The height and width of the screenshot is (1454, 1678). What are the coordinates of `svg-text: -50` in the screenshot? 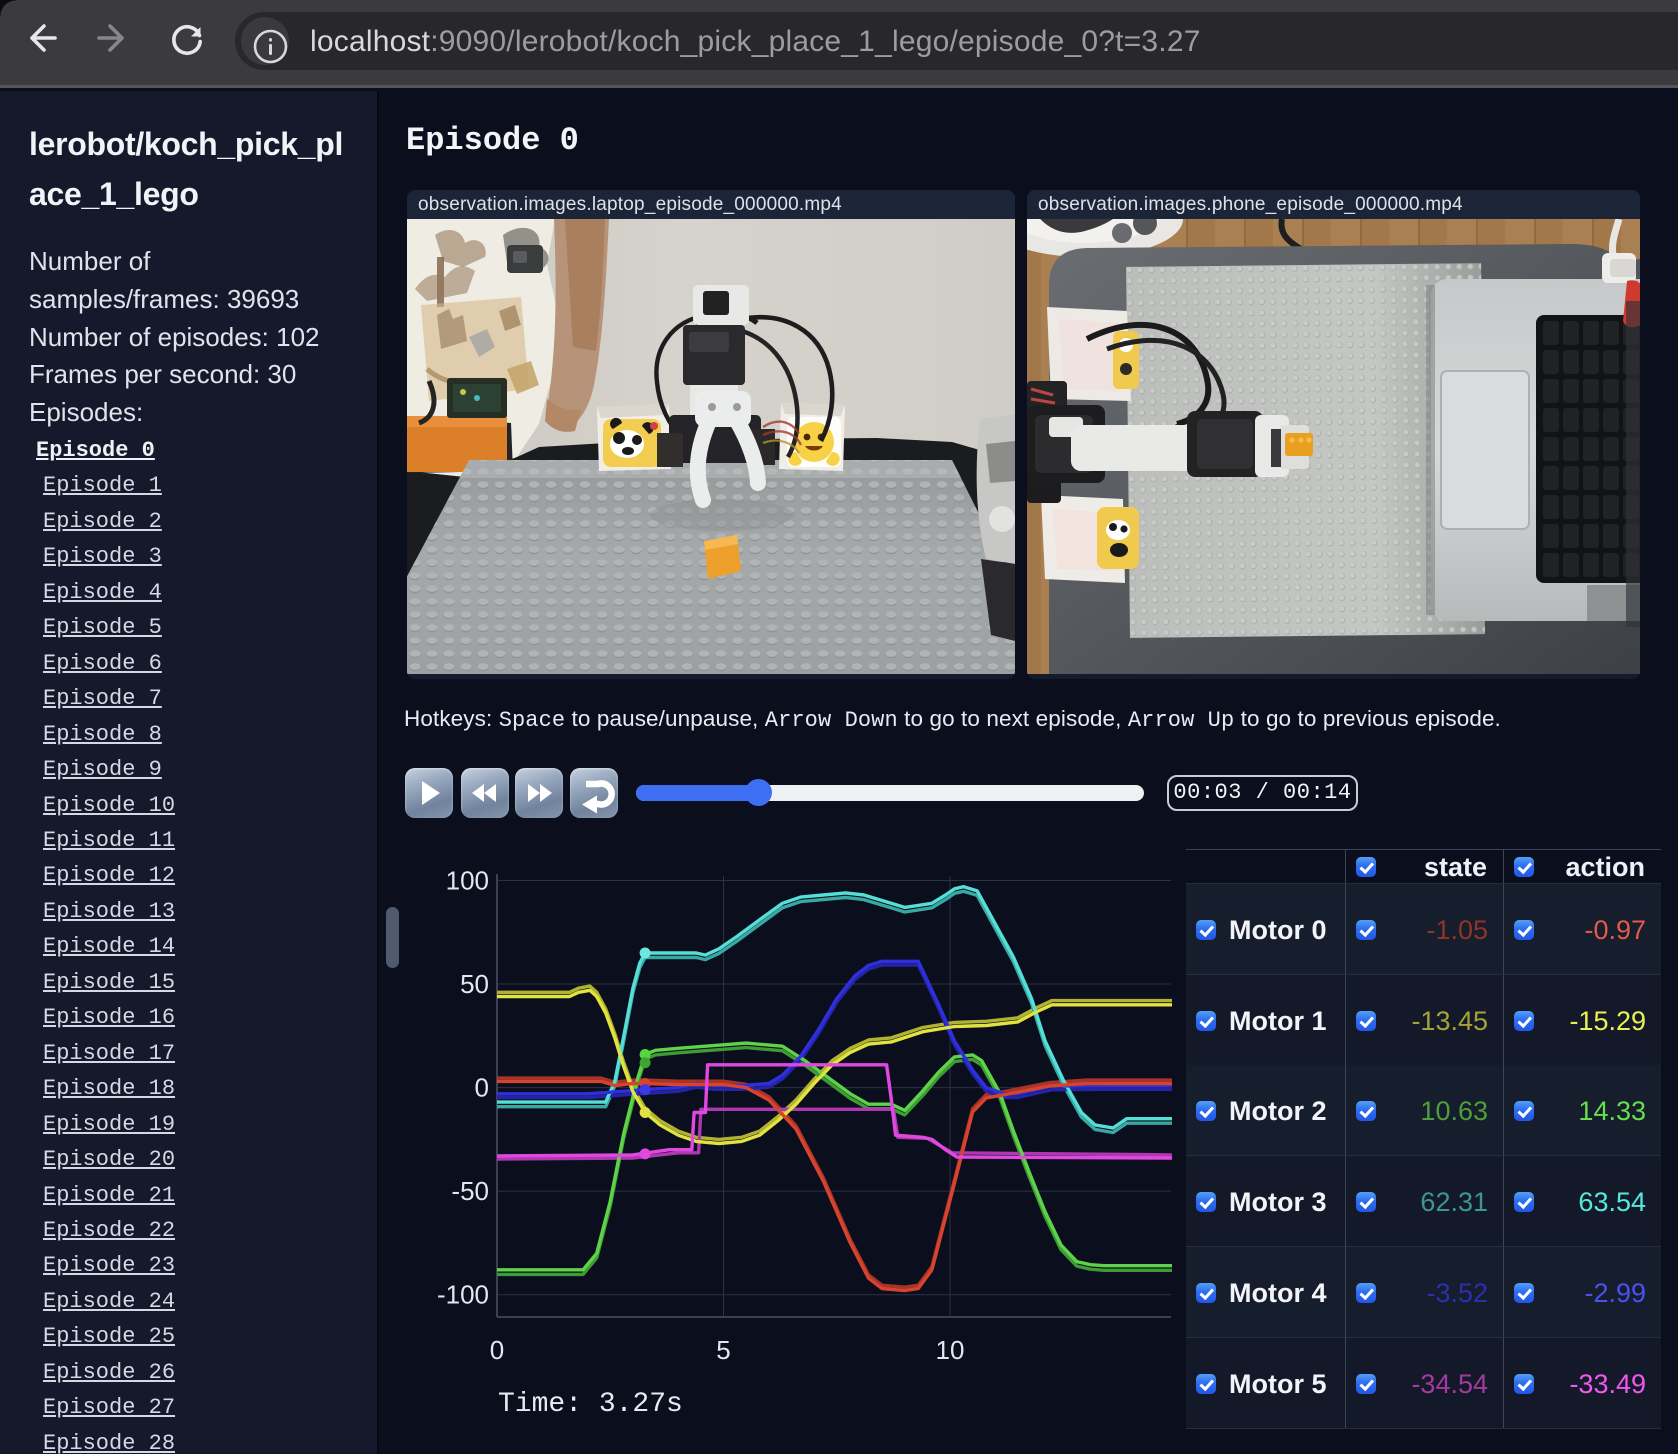 It's located at (470, 1191).